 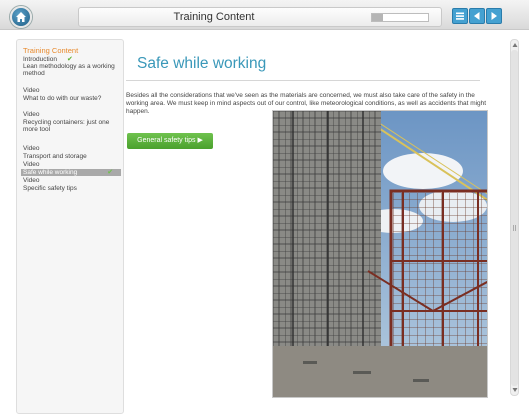 What do you see at coordinates (71, 114) in the screenshot?
I see `sidebar-item-video-2: Video` at bounding box center [71, 114].